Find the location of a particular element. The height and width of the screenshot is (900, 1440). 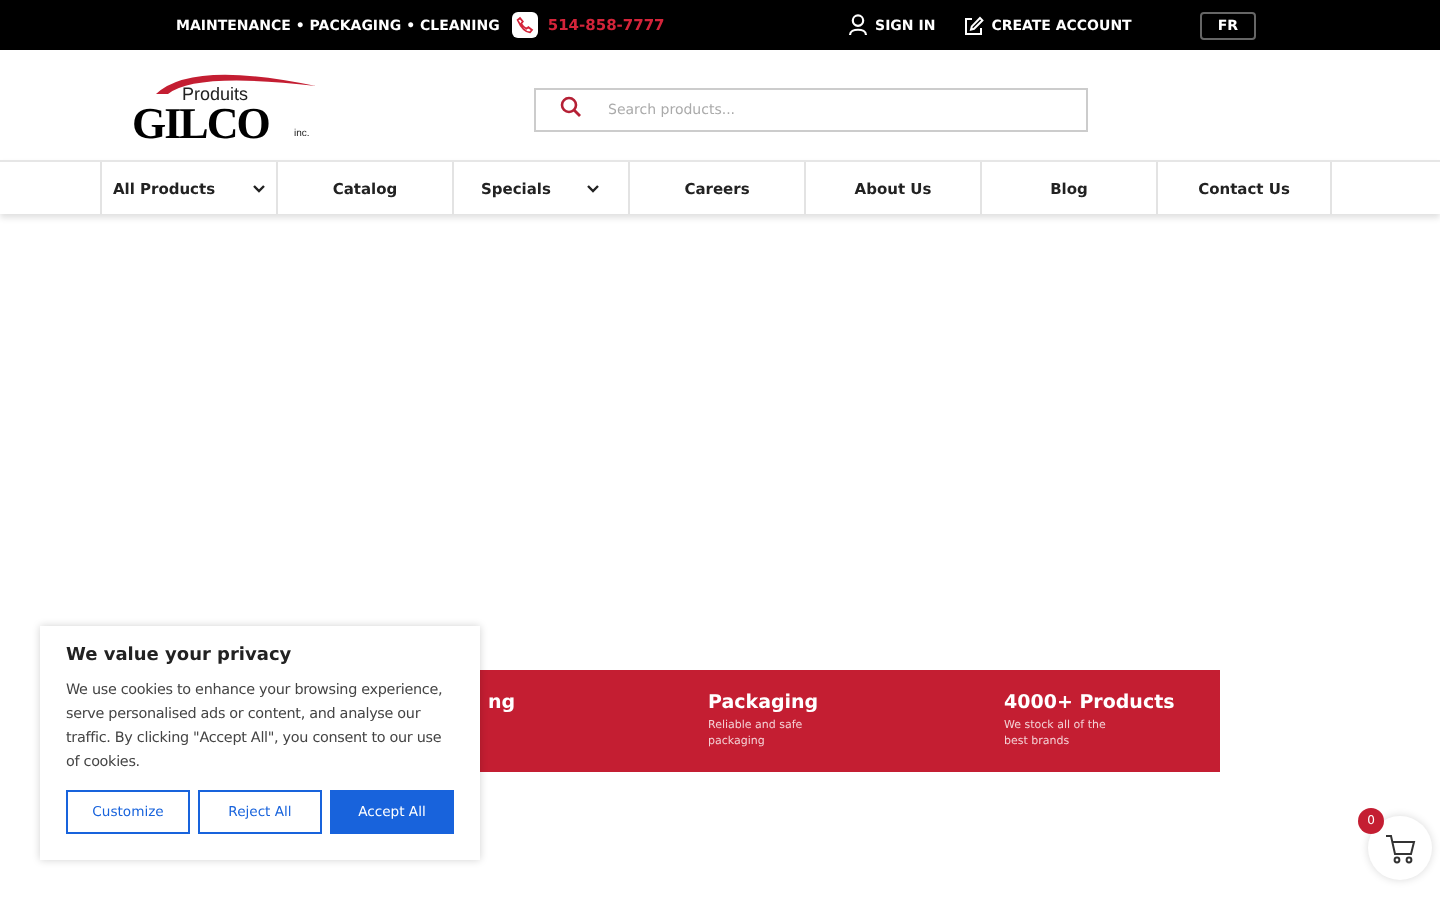

feature-title: ng is located at coordinates (503, 703).